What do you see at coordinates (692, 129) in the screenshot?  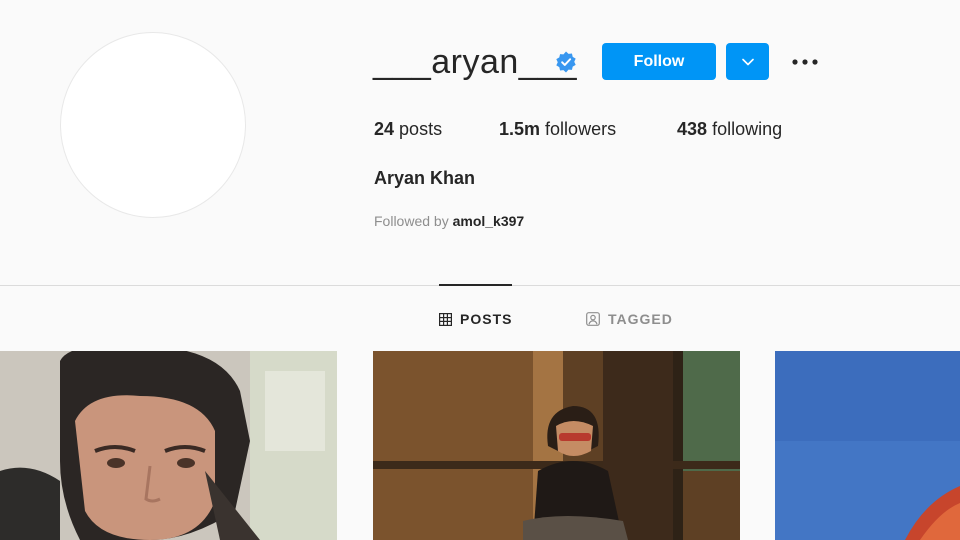 I see `following-count: 438` at bounding box center [692, 129].